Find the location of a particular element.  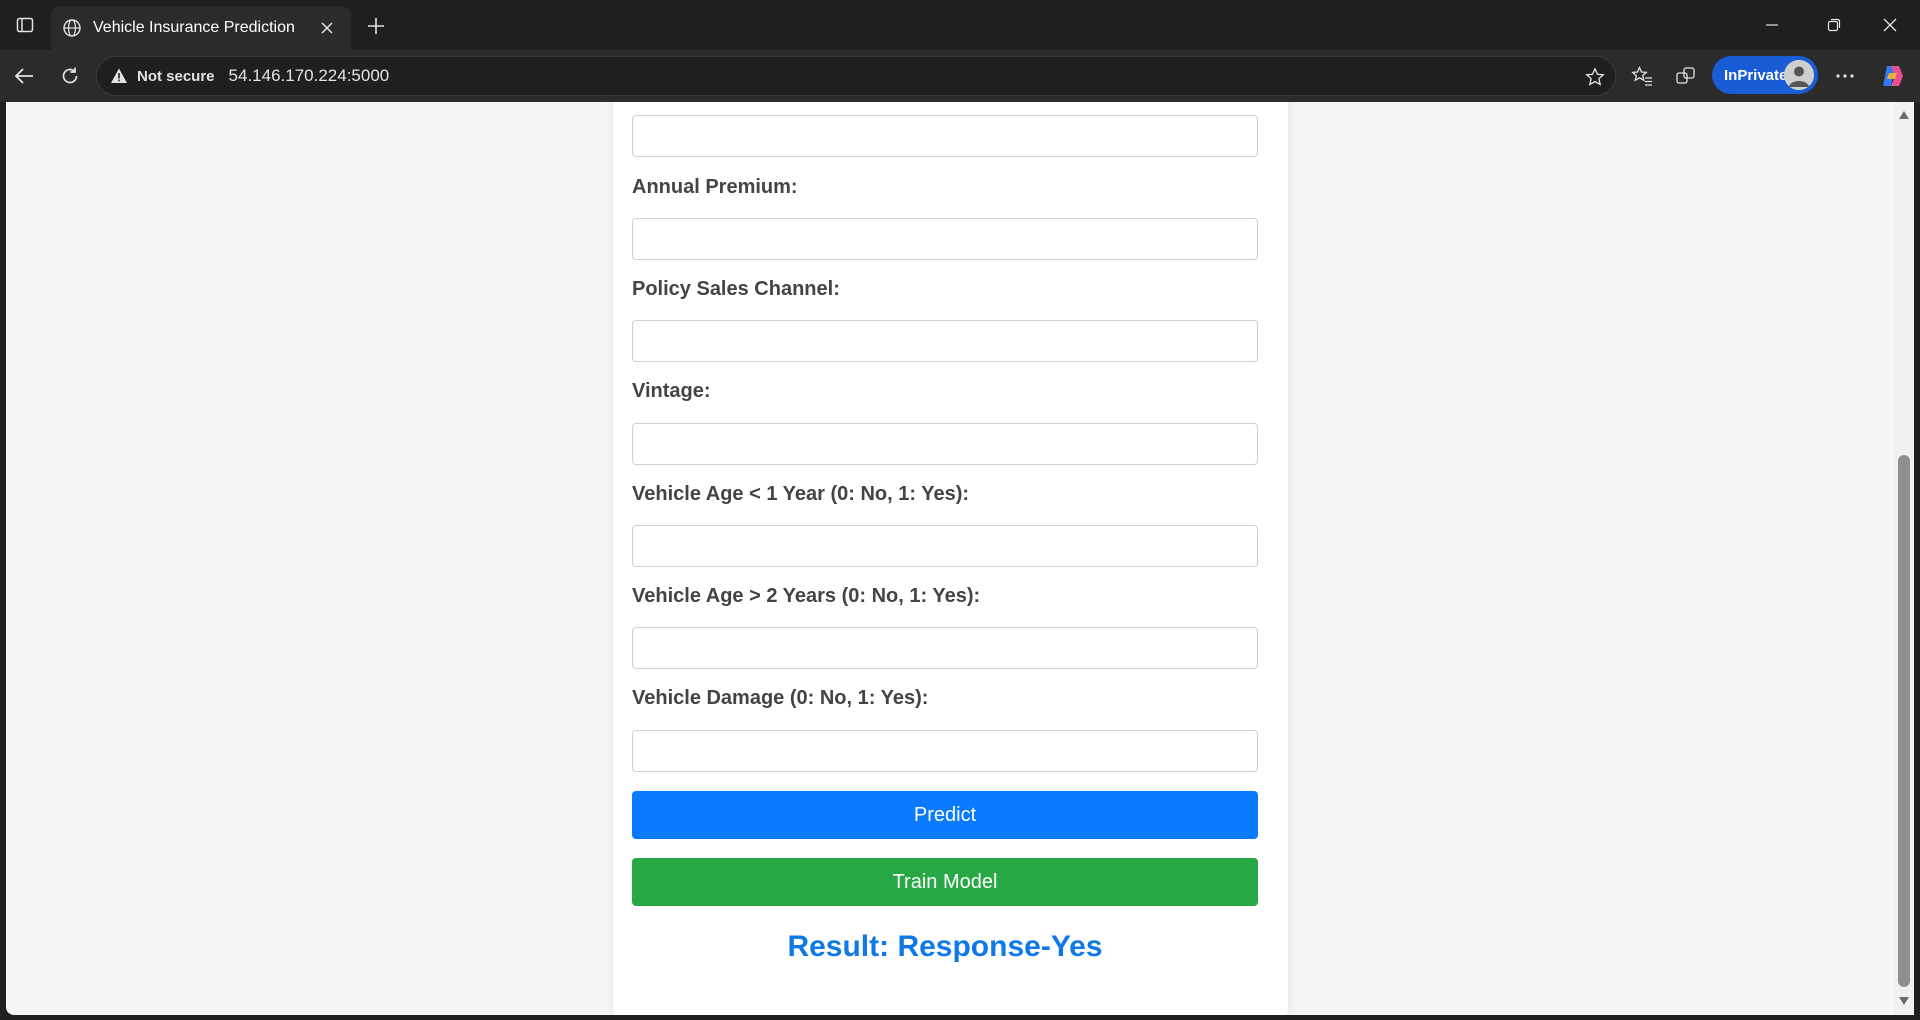

result-text: Result: Response-Yes is located at coordinates (945, 946).